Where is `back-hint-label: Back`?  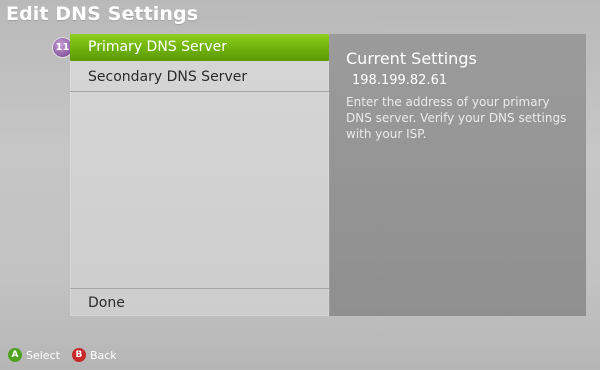 back-hint-label: Back is located at coordinates (103, 355).